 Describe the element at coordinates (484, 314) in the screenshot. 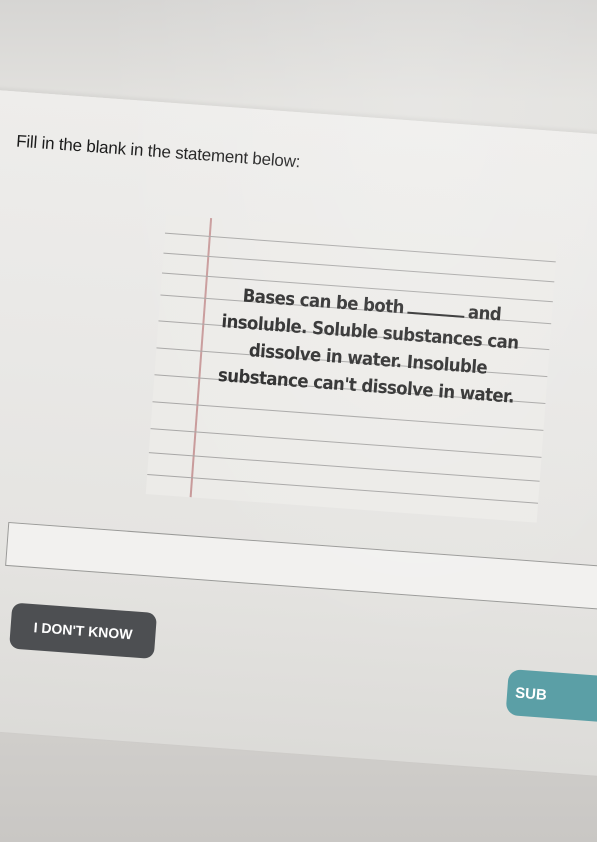

I see `statement-line-1-end: and` at that location.